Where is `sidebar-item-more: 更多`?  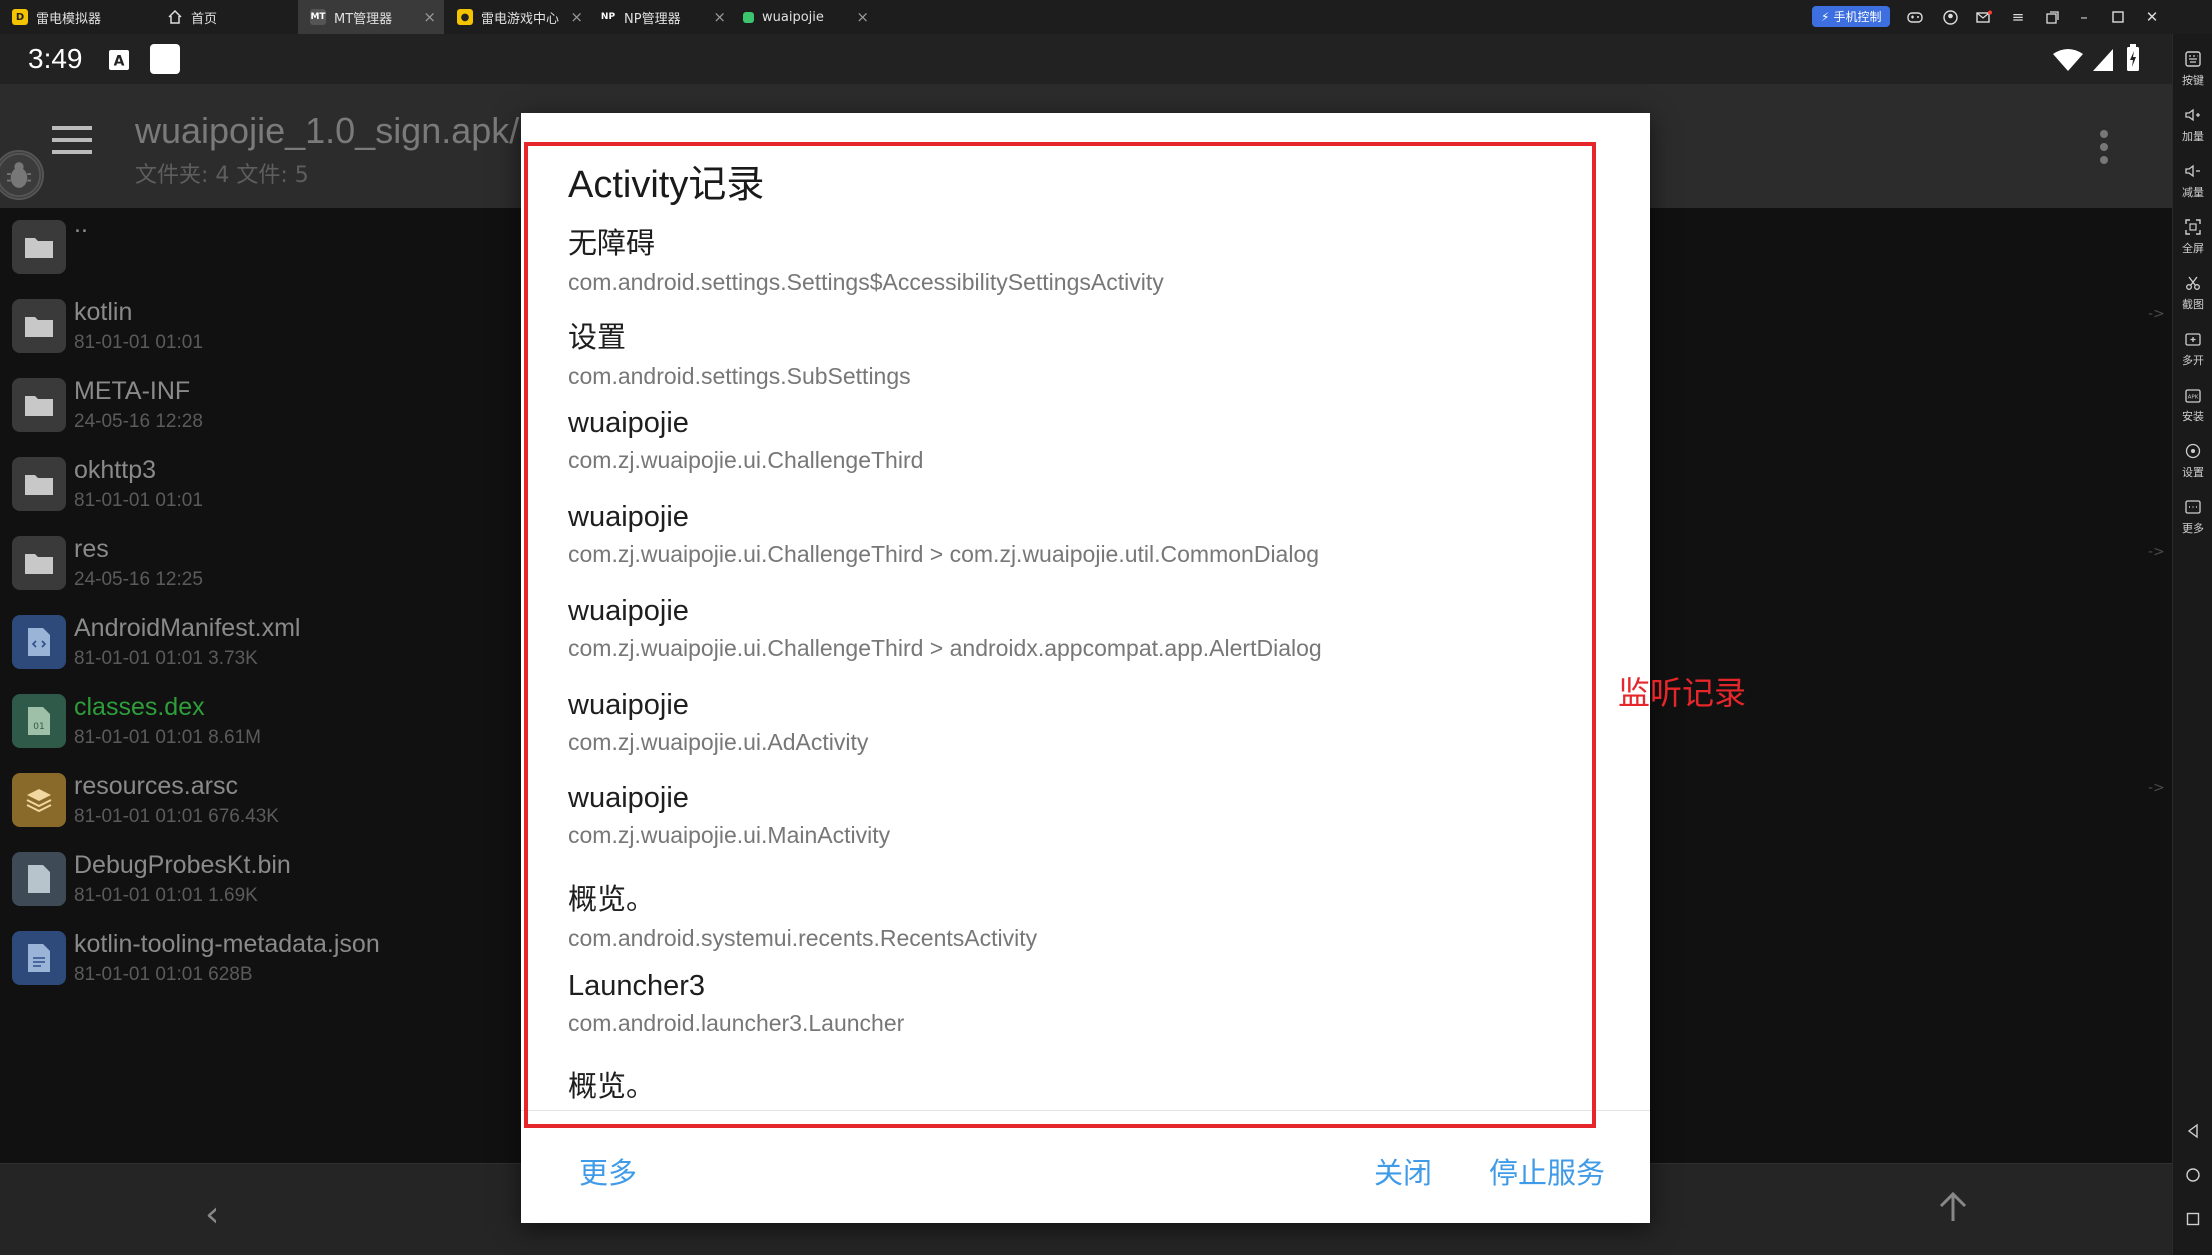
sidebar-item-more: 更多 is located at coordinates (2192, 516).